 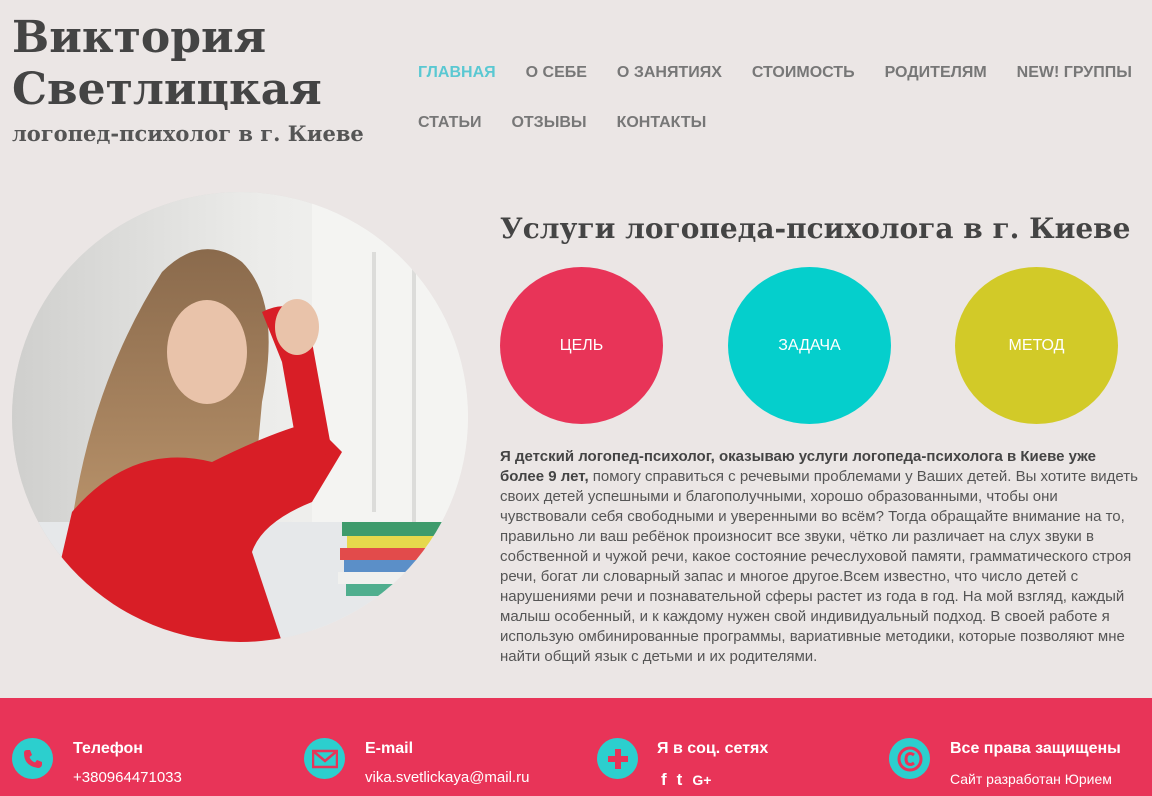 What do you see at coordinates (556, 73) in the screenshot?
I see `nav-item-about: О СЕБЕ` at bounding box center [556, 73].